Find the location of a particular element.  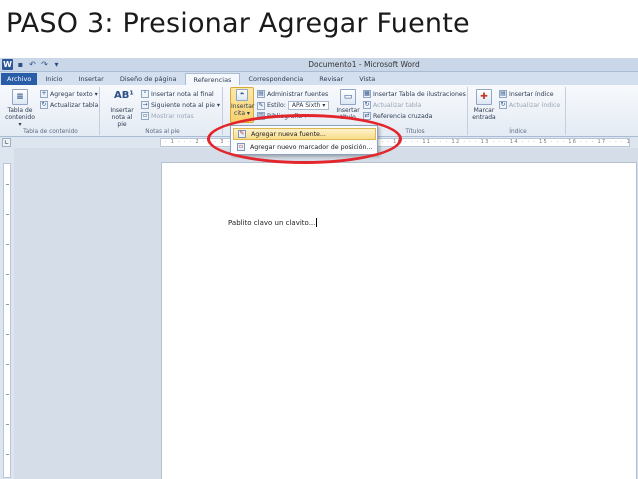

group-label-tabla-de-contenido: Tabla de contenido is located at coordinates (50, 132).